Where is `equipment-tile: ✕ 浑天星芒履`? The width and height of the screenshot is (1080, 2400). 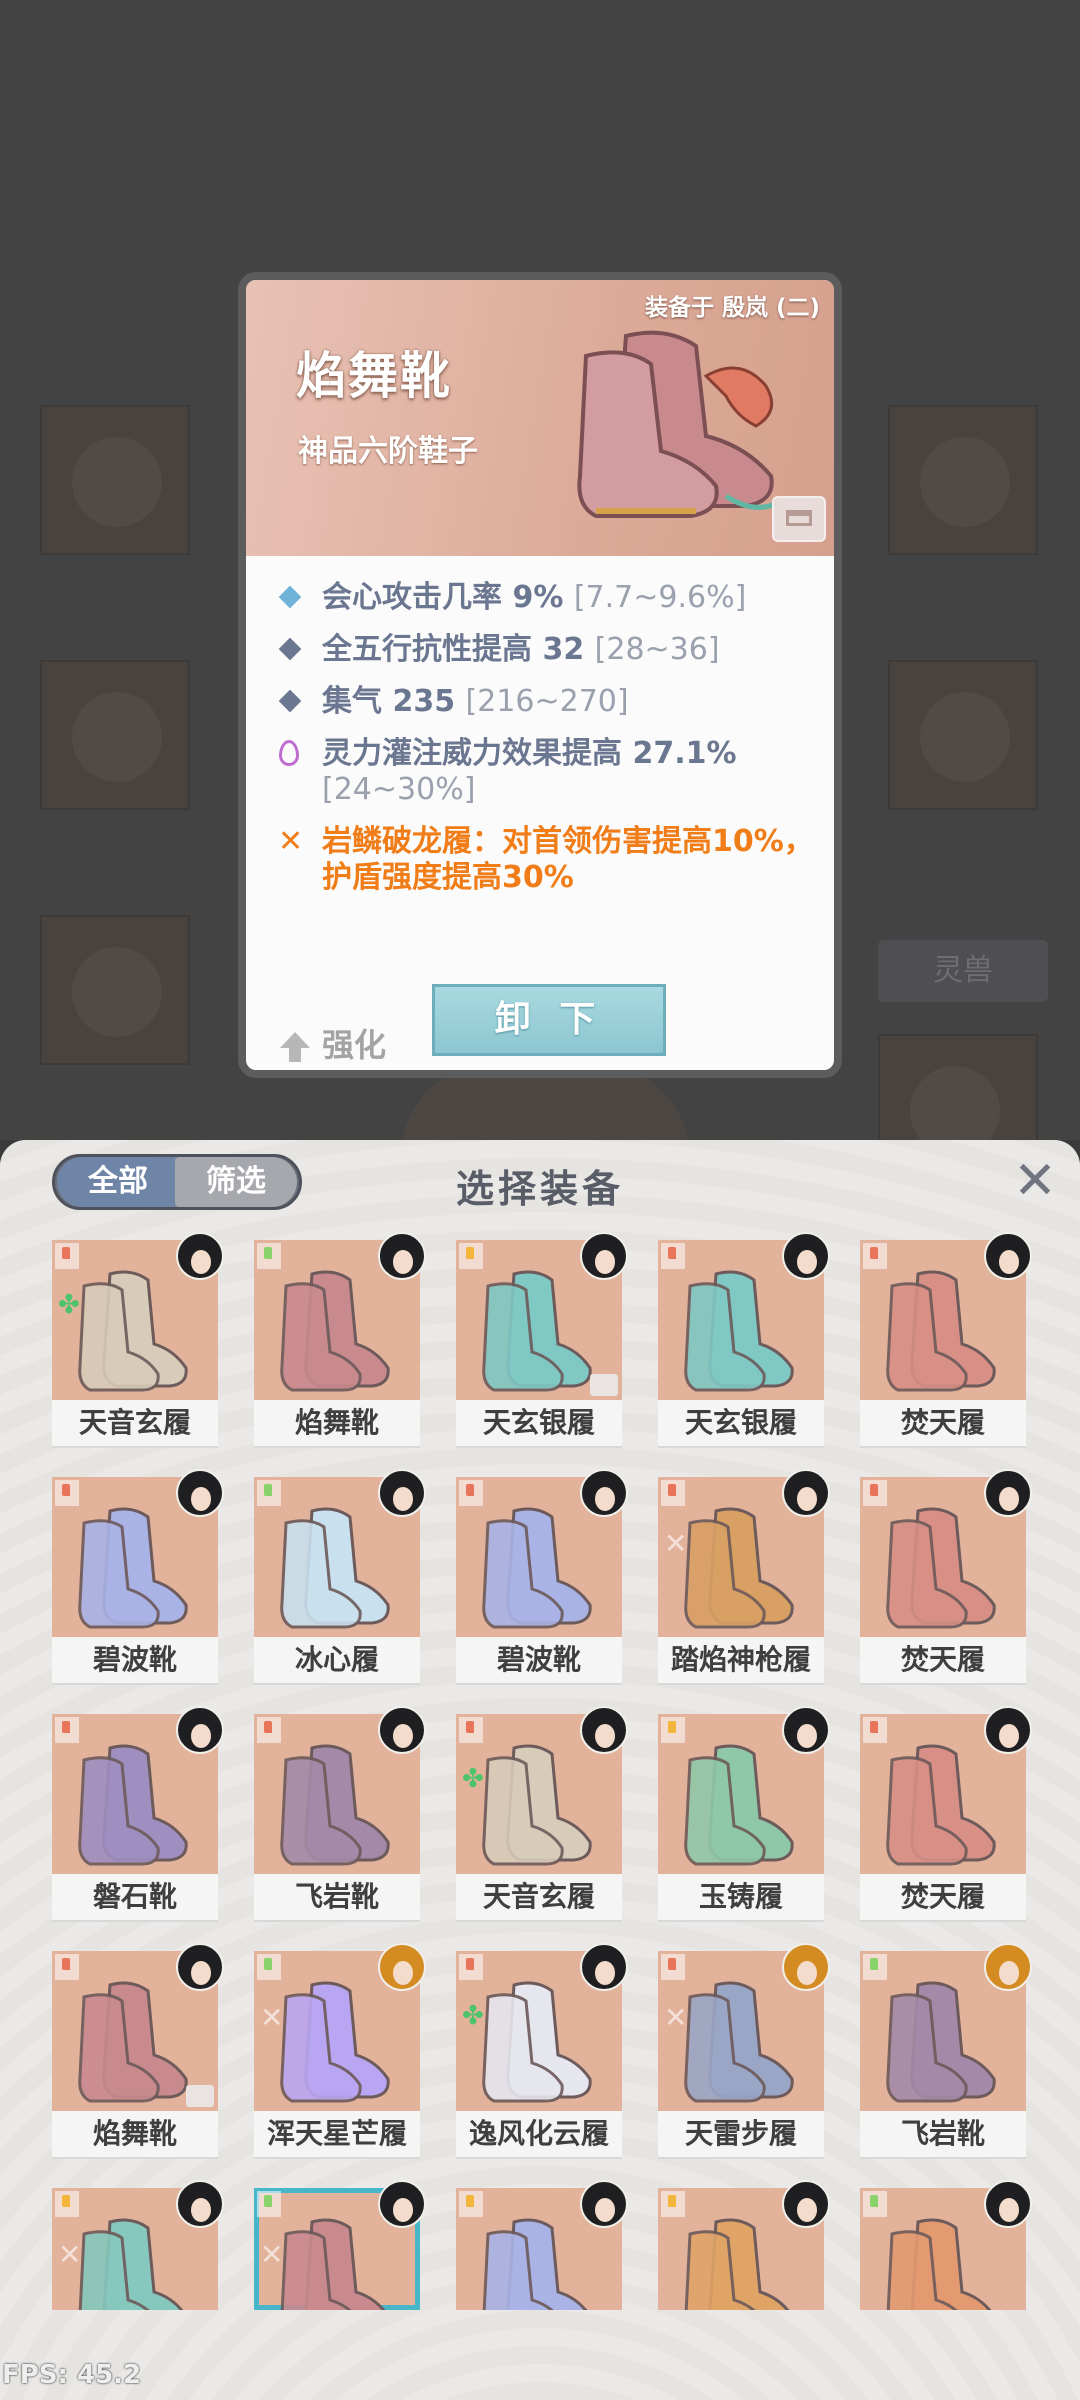
equipment-tile: ✕ 浑天星芒履 is located at coordinates (340, 2051).